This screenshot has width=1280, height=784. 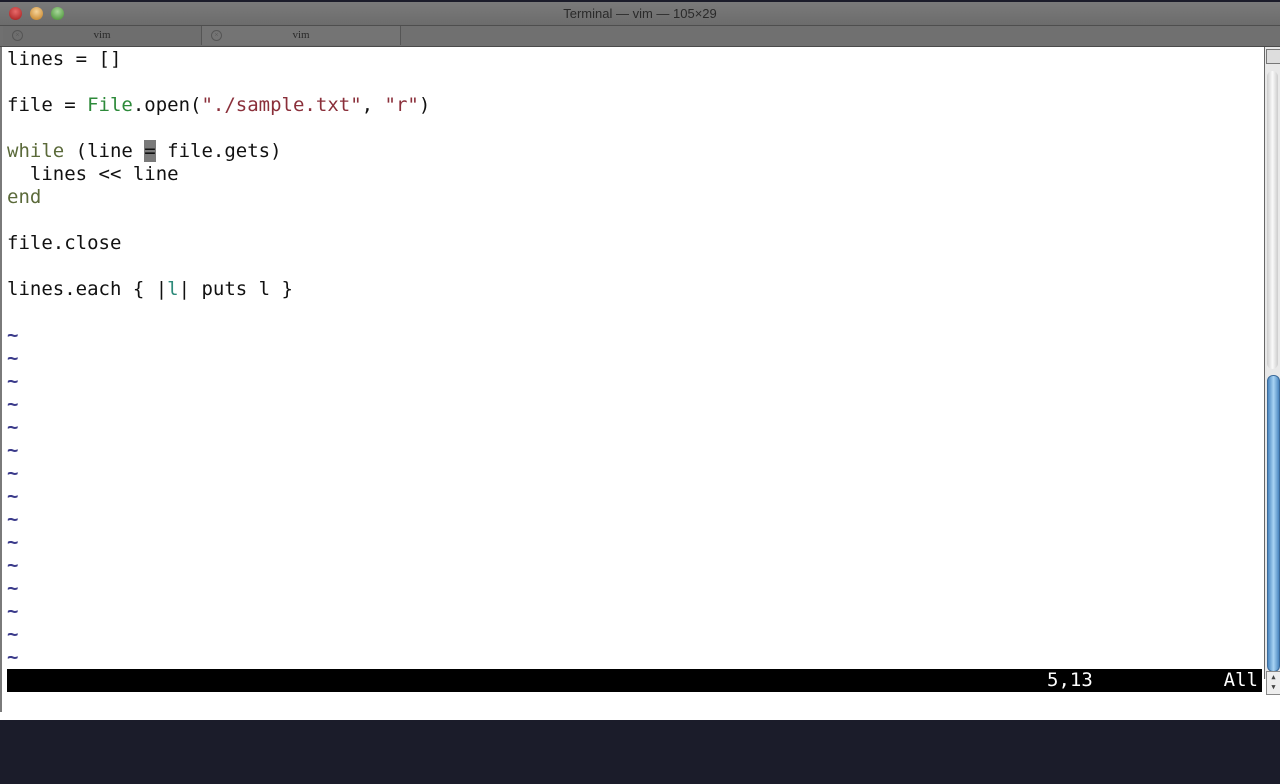 I want to click on code-line: end, so click(x=24, y=197).